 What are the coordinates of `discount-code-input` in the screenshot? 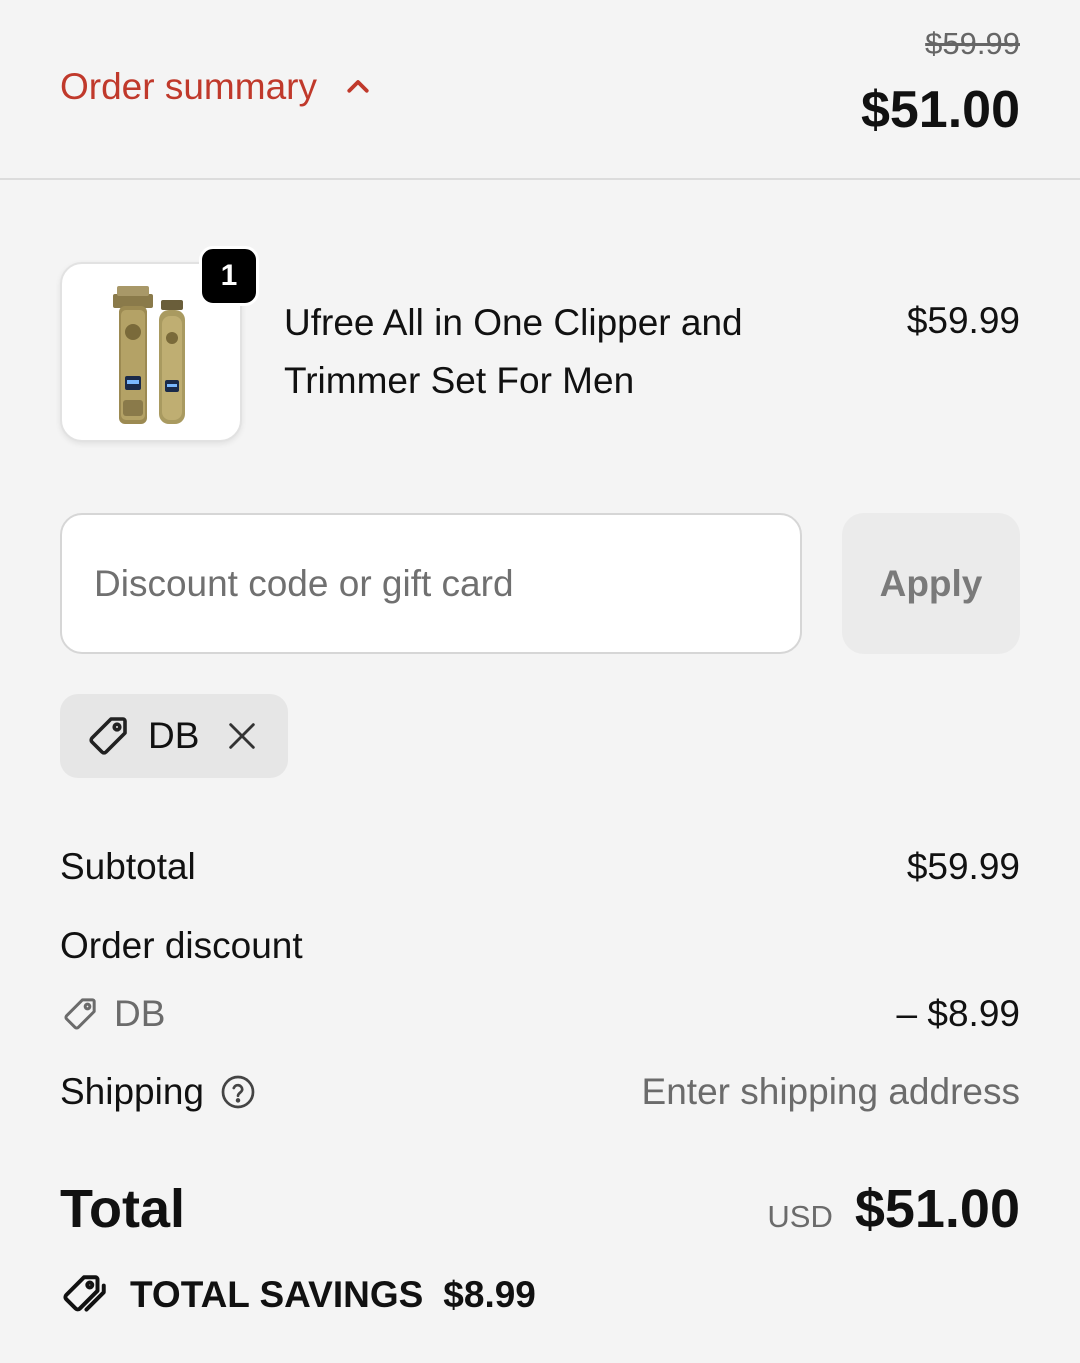 It's located at (431, 583).